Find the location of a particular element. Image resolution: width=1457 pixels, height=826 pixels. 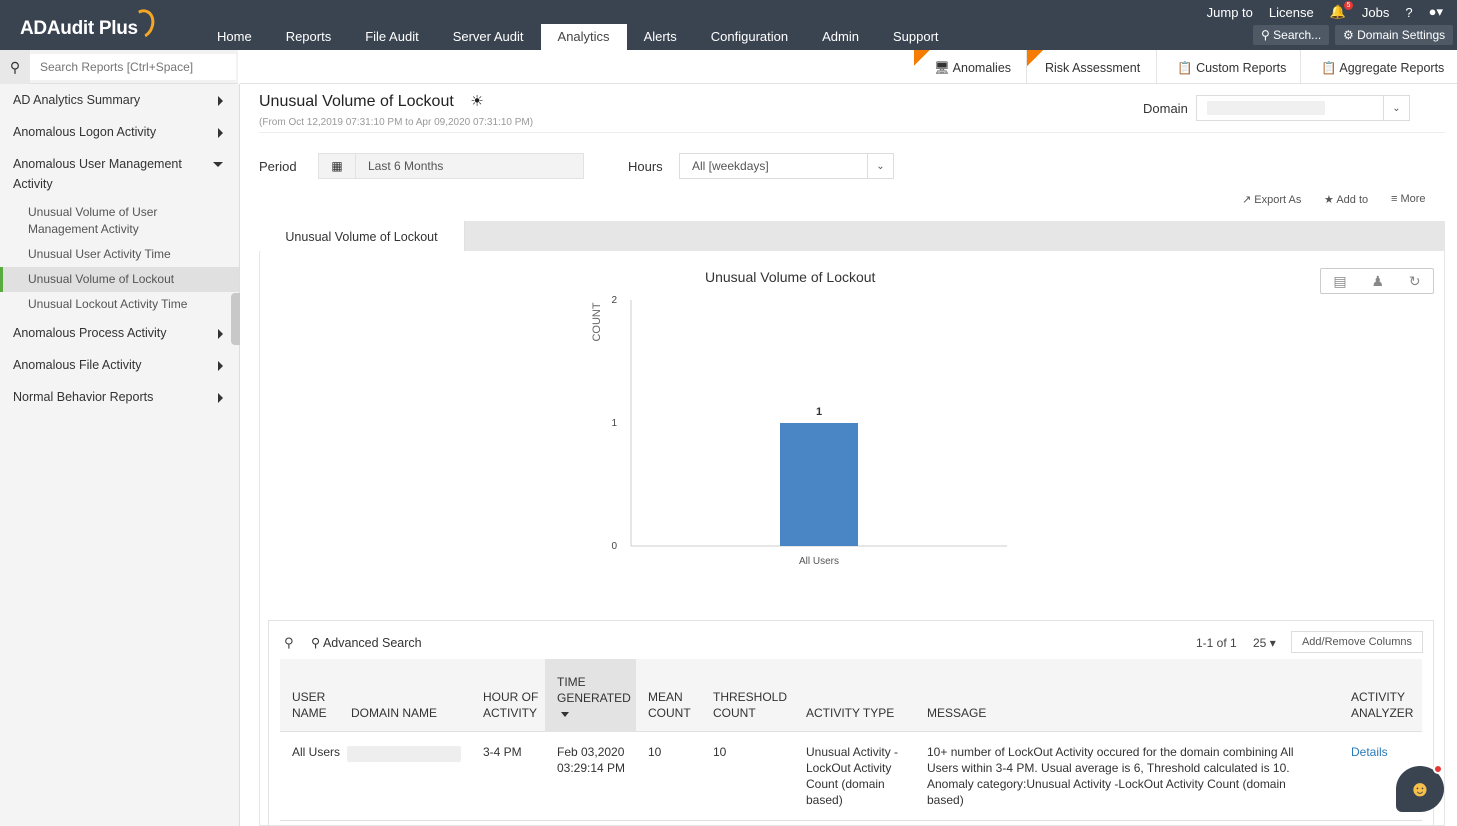

gear-icon: ⚙ is located at coordinates (1348, 35).